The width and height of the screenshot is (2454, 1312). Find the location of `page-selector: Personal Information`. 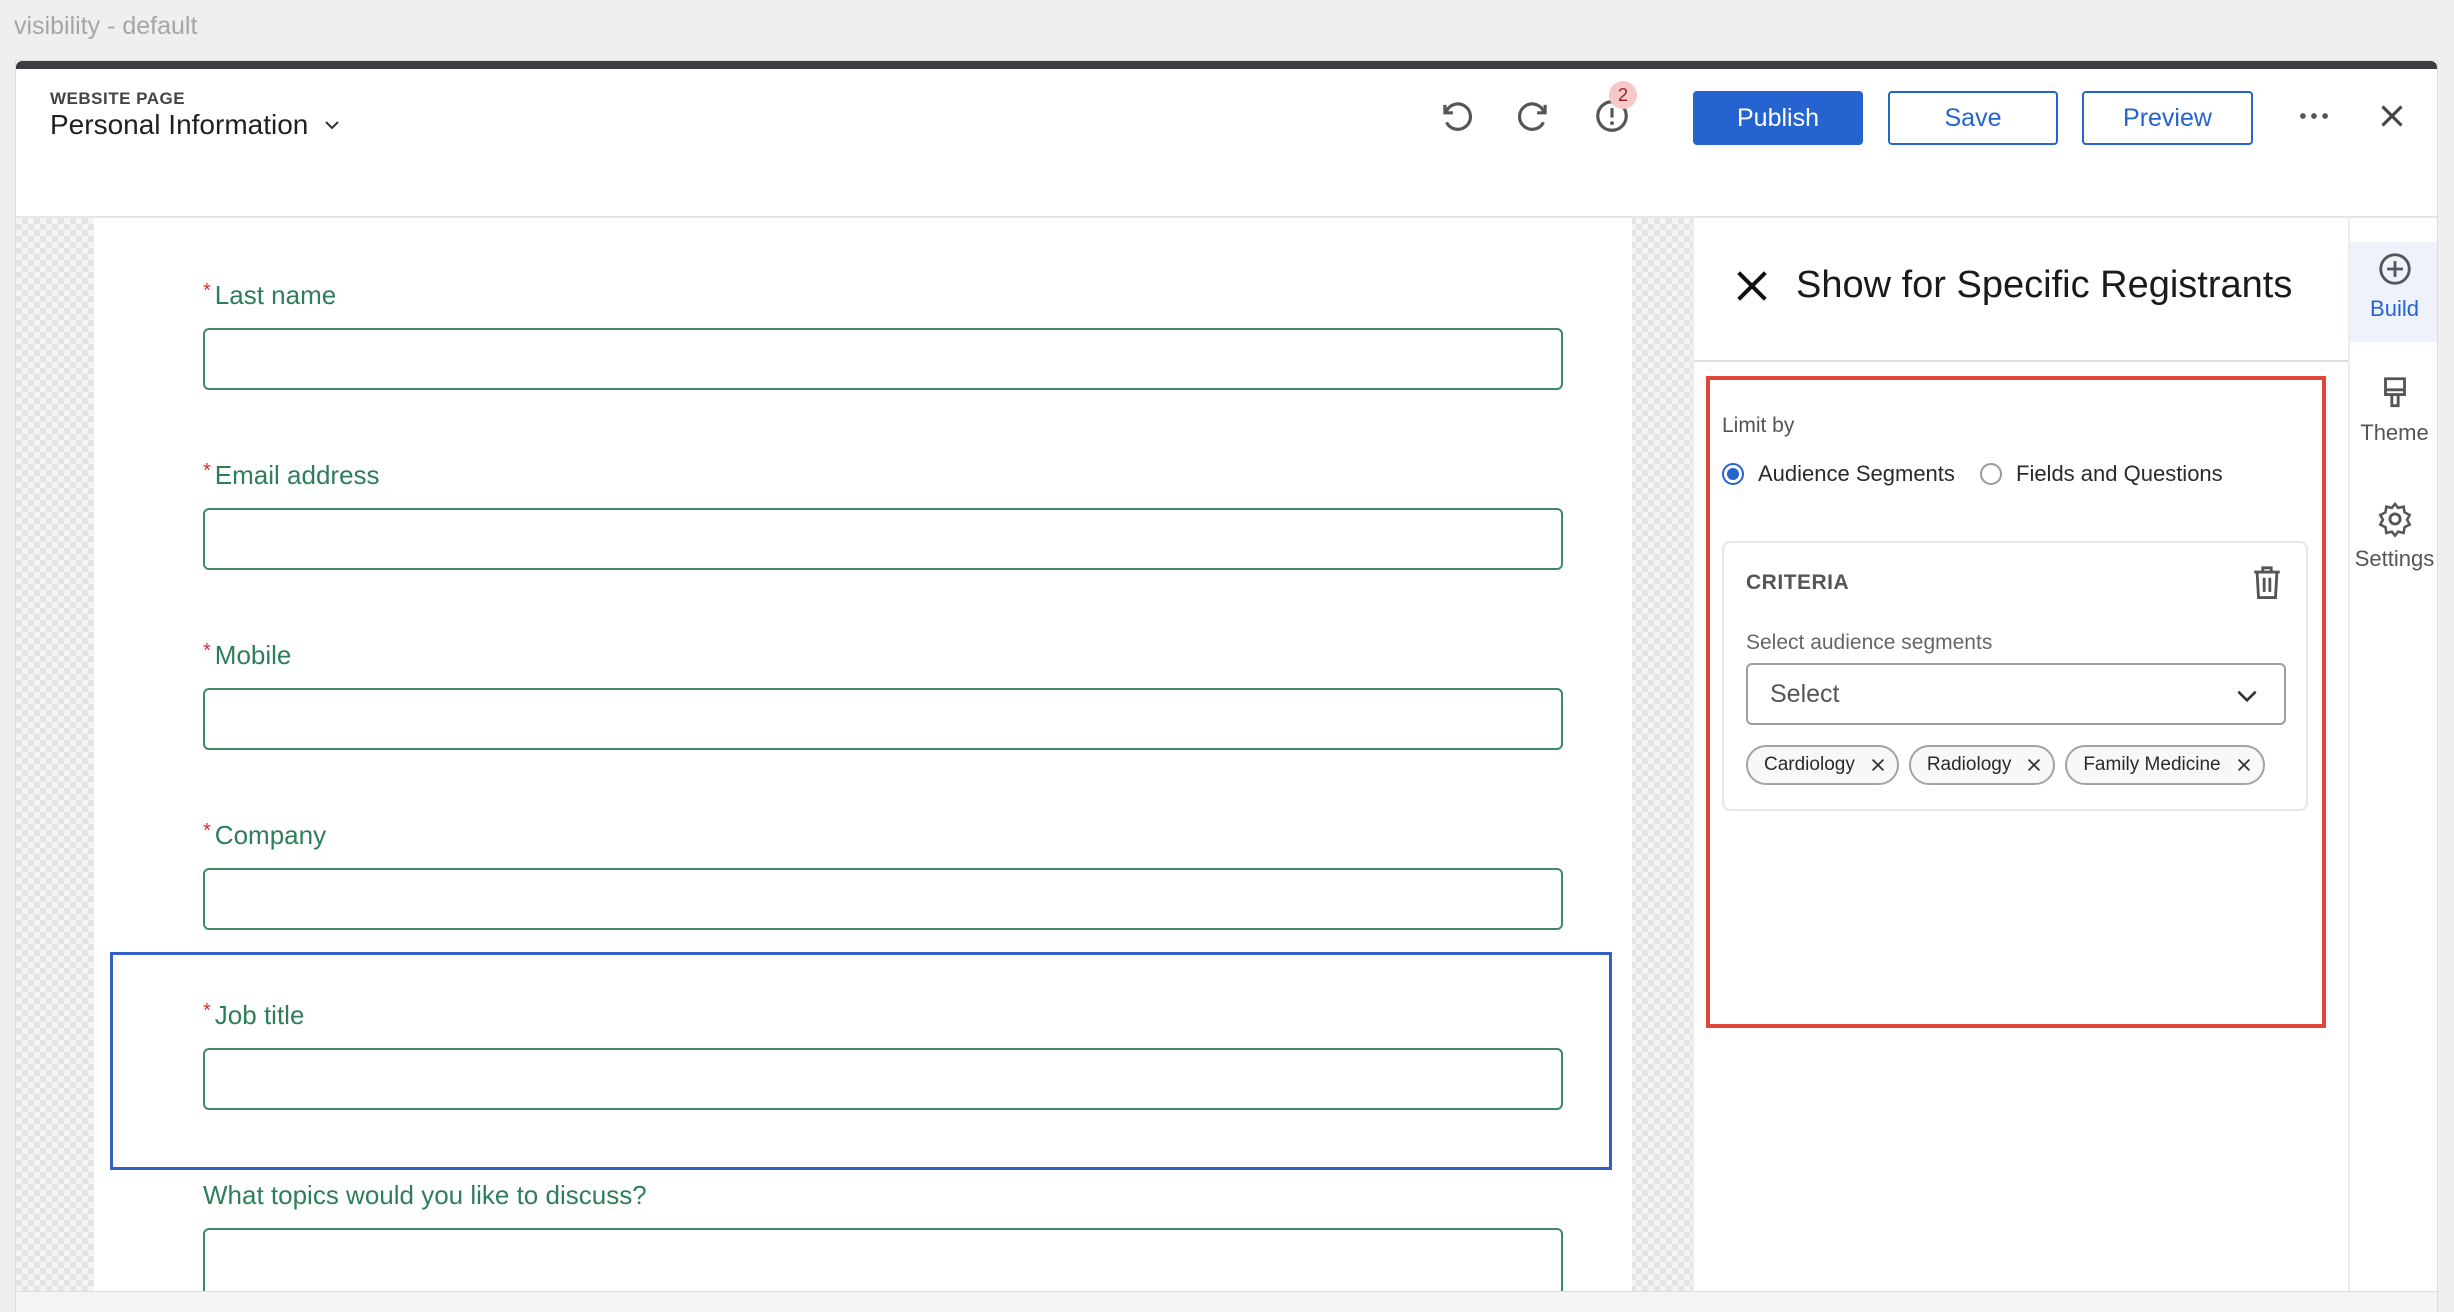

page-selector: Personal Information is located at coordinates (196, 125).